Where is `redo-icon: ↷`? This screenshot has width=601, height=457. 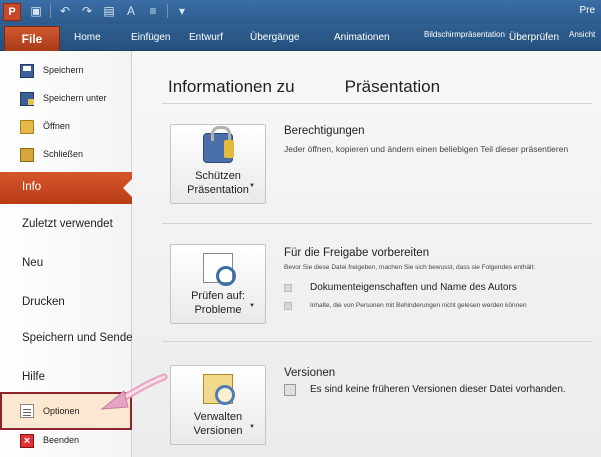
redo-icon: ↷ is located at coordinates (87, 11).